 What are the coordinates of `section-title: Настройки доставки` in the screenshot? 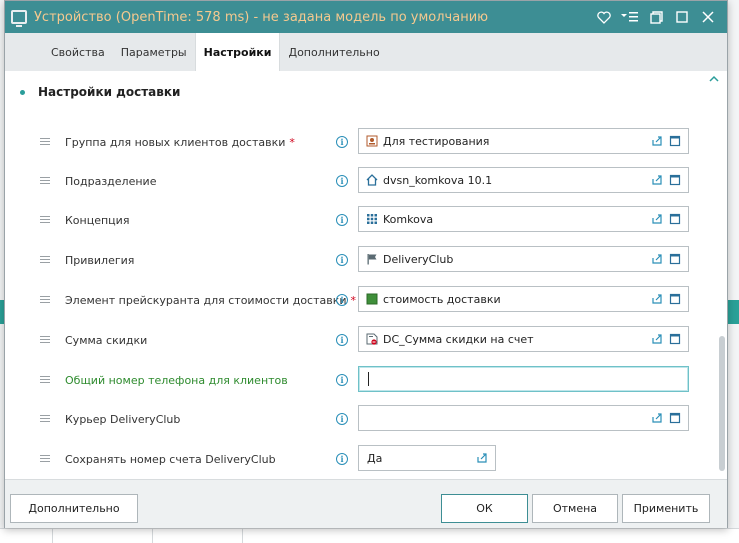 It's located at (109, 92).